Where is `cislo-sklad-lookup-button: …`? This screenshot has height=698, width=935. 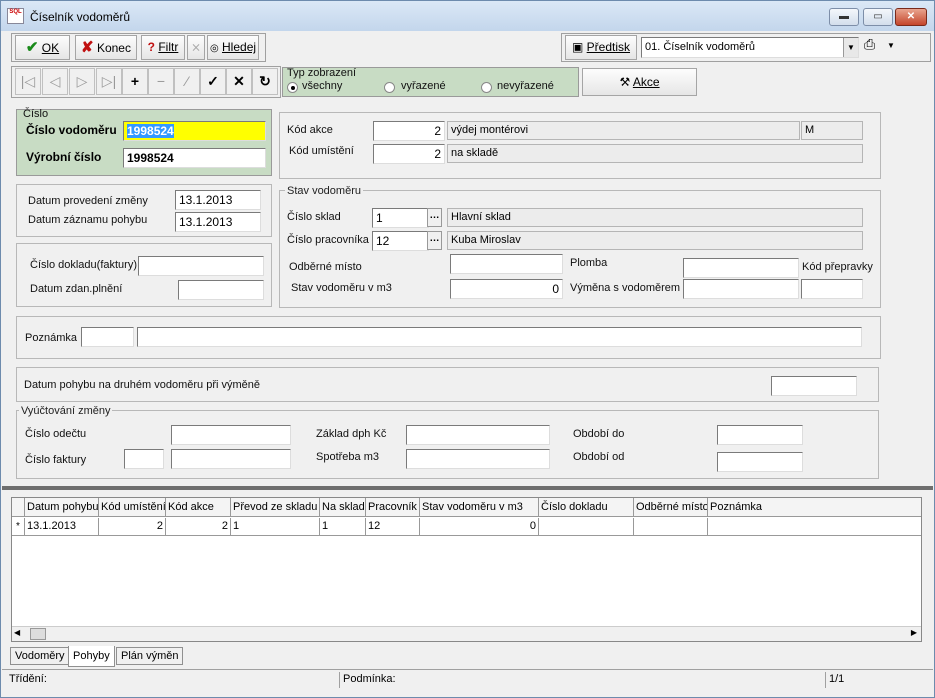 cislo-sklad-lookup-button: … is located at coordinates (434, 217).